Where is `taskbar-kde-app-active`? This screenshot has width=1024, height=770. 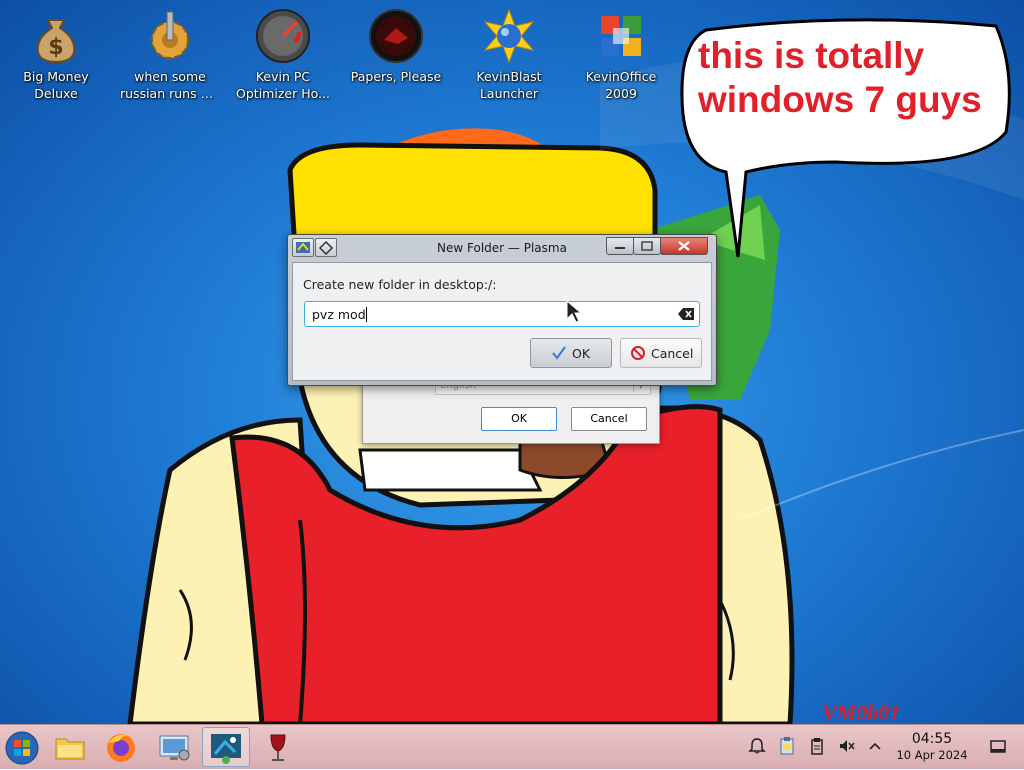
taskbar-kde-app-active is located at coordinates (226, 747).